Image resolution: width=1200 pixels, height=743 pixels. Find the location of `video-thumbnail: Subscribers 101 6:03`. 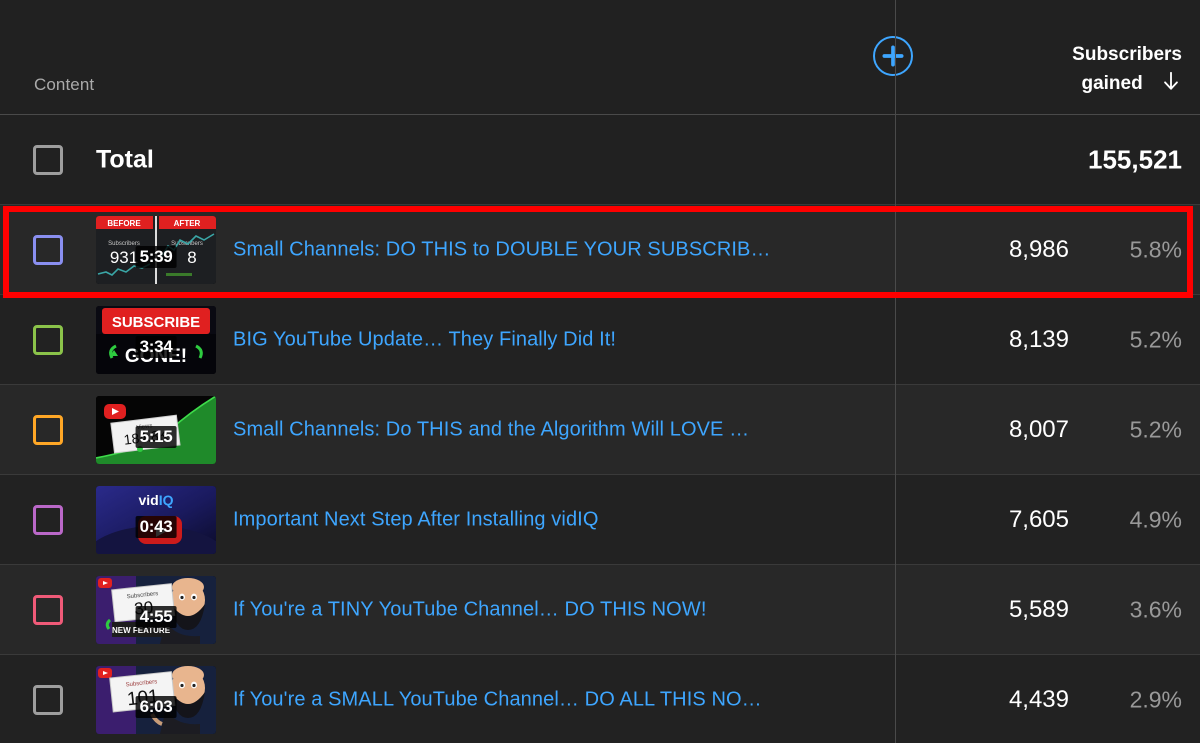

video-thumbnail: Subscribers 101 6:03 is located at coordinates (156, 699).